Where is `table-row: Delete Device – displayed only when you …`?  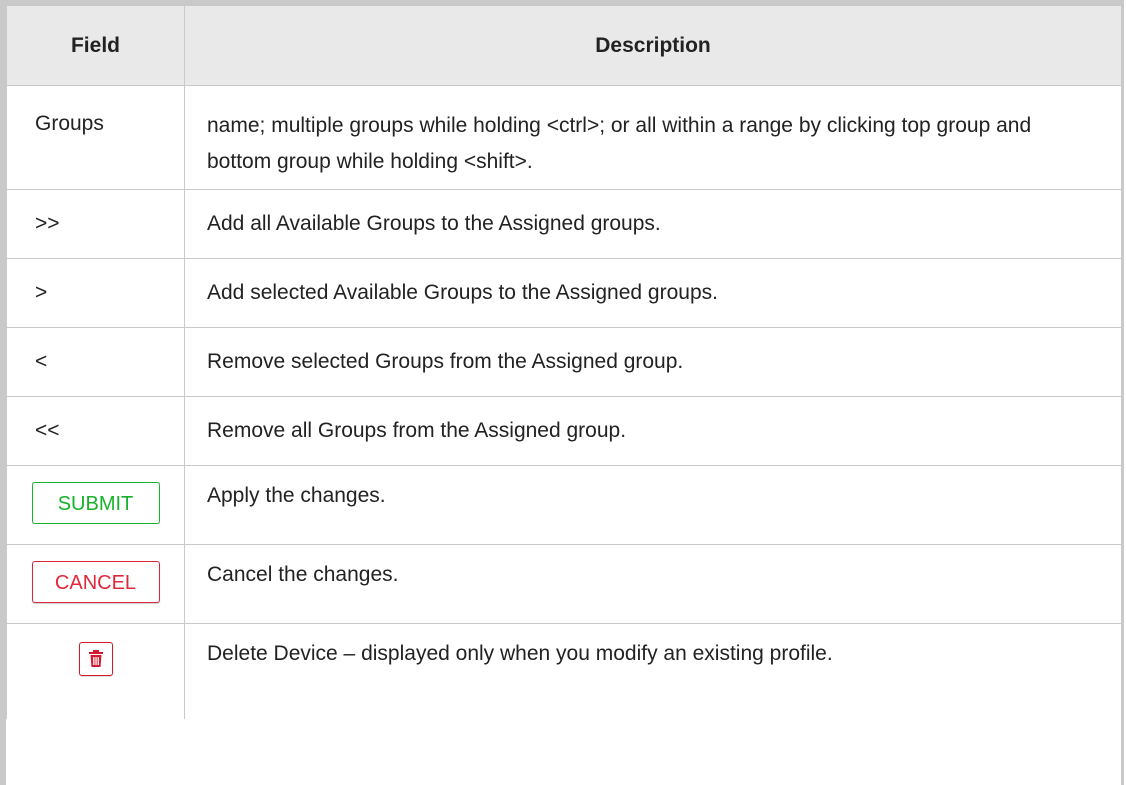 table-row: Delete Device – displayed only when you … is located at coordinates (564, 671).